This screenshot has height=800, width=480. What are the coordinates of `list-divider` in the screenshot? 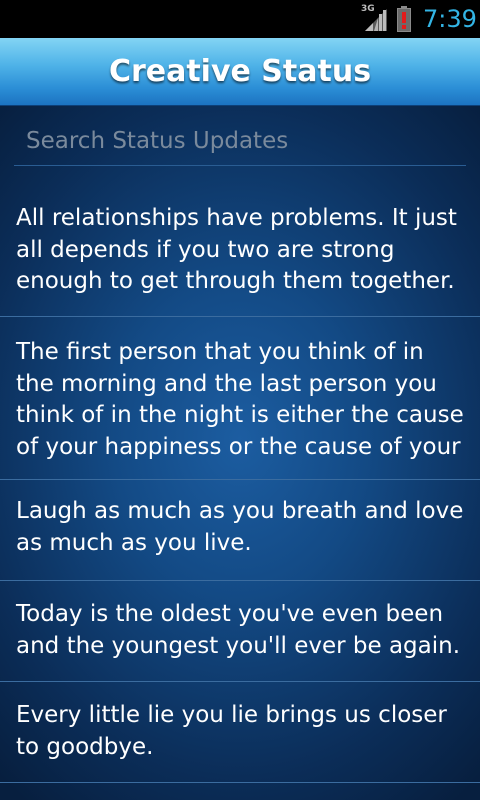 It's located at (240, 782).